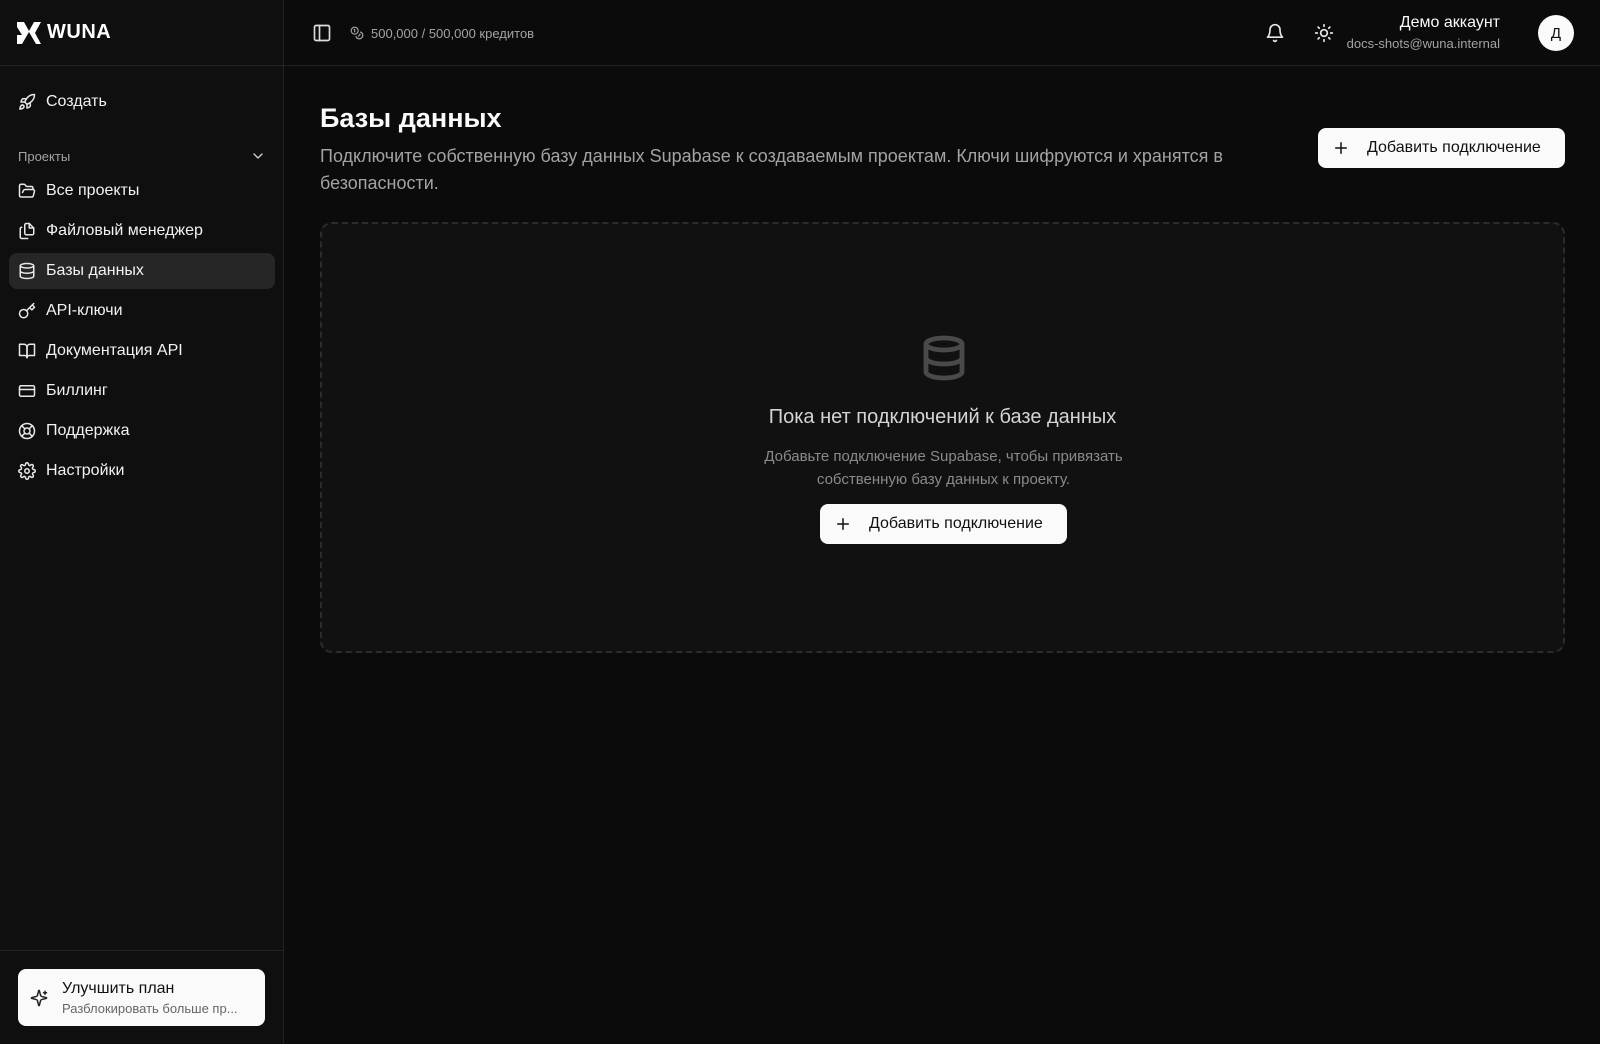 The width and height of the screenshot is (1600, 1044). I want to click on add-connection-button: Добавить подключение, so click(1441, 148).